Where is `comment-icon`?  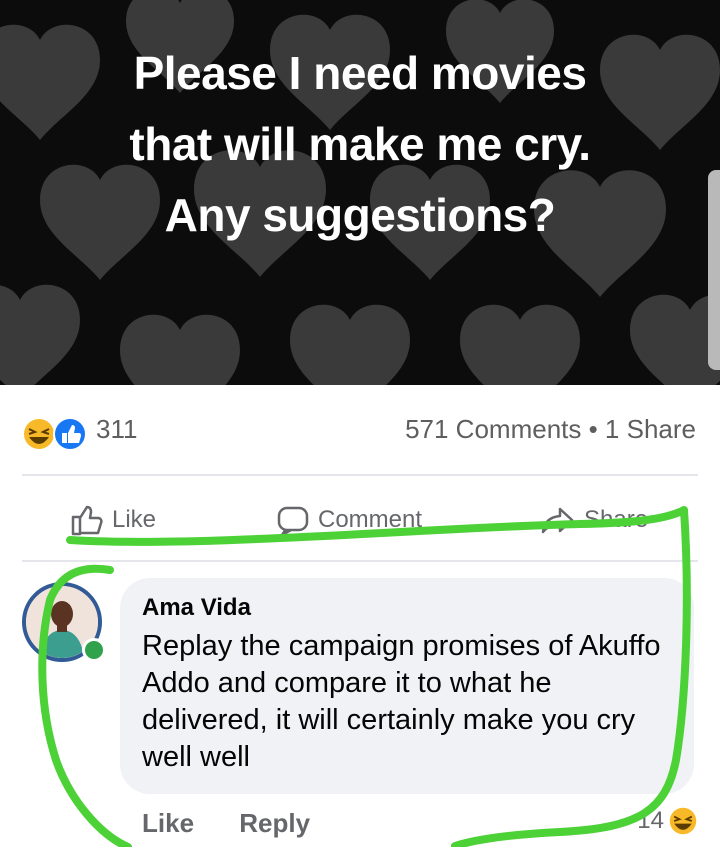
comment-icon is located at coordinates (293, 521).